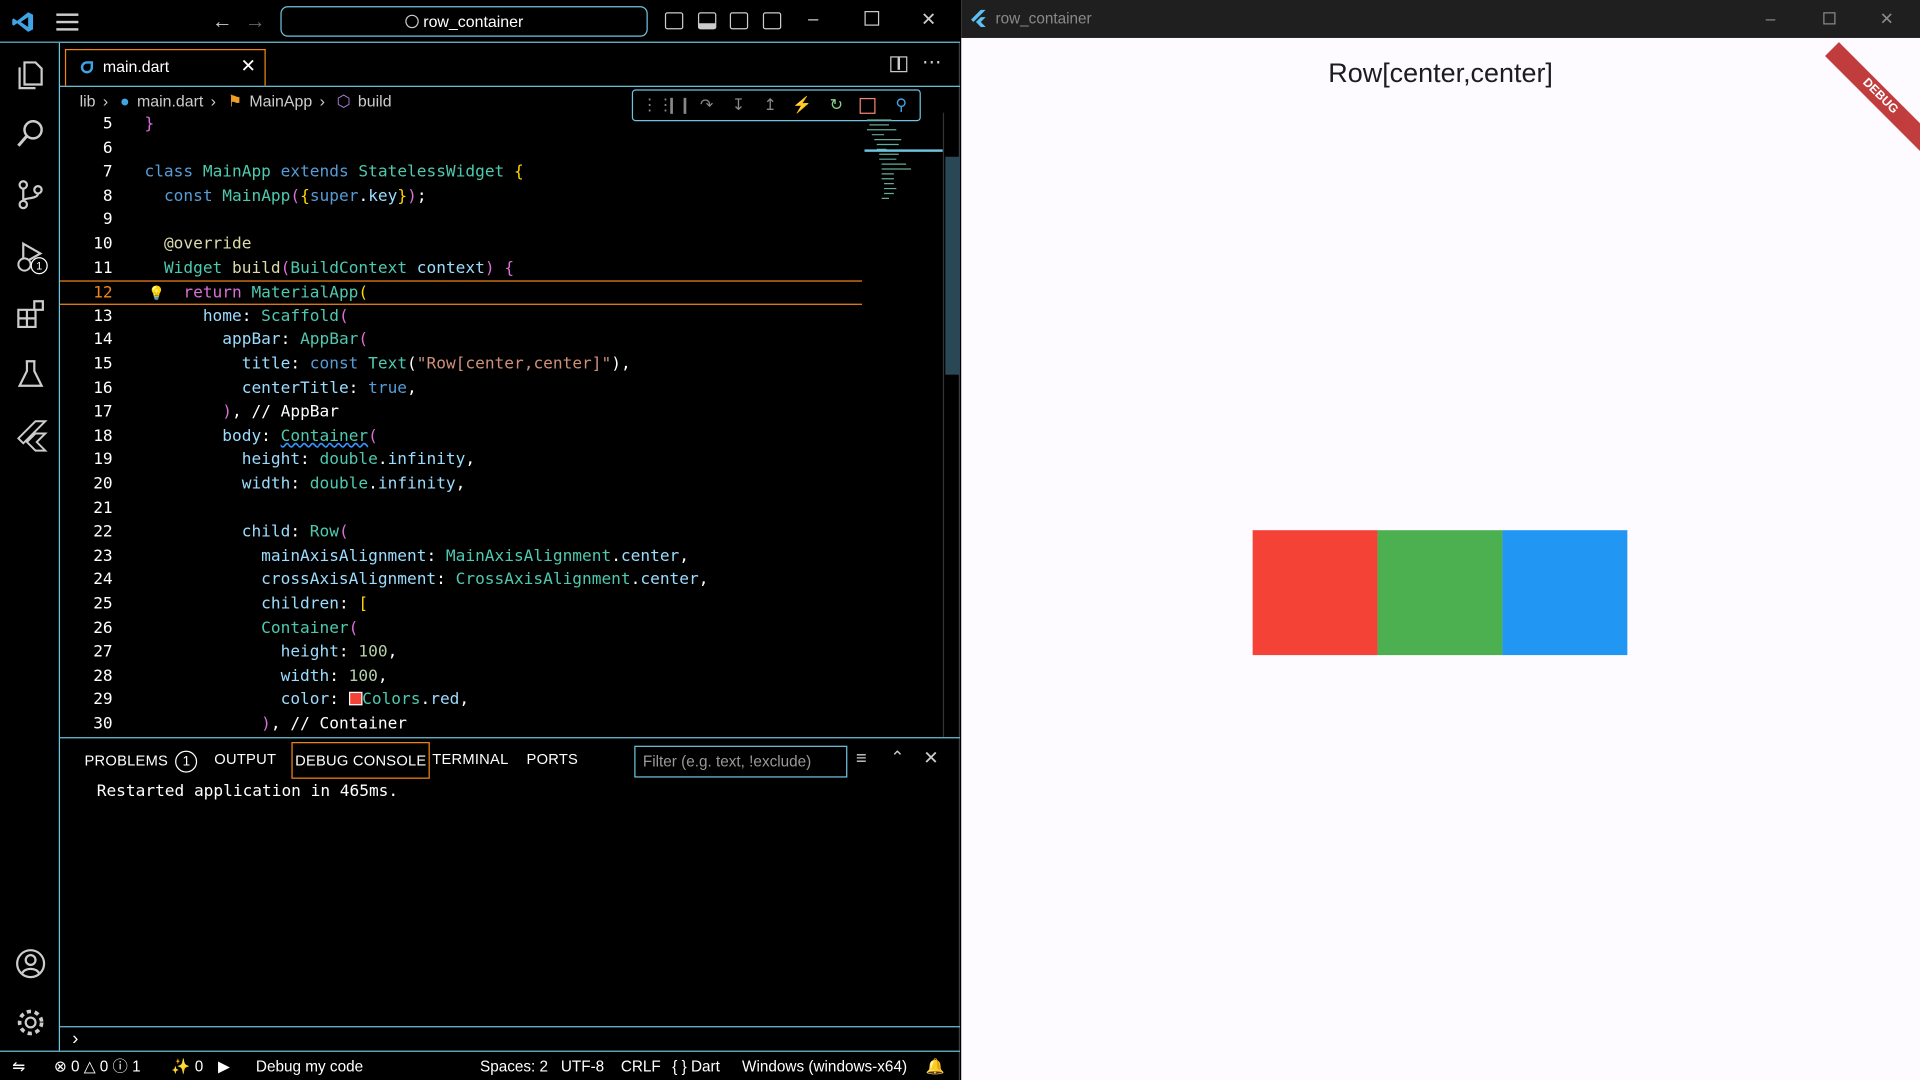 The height and width of the screenshot is (1080, 1920). I want to click on code-line: 6, so click(461, 149).